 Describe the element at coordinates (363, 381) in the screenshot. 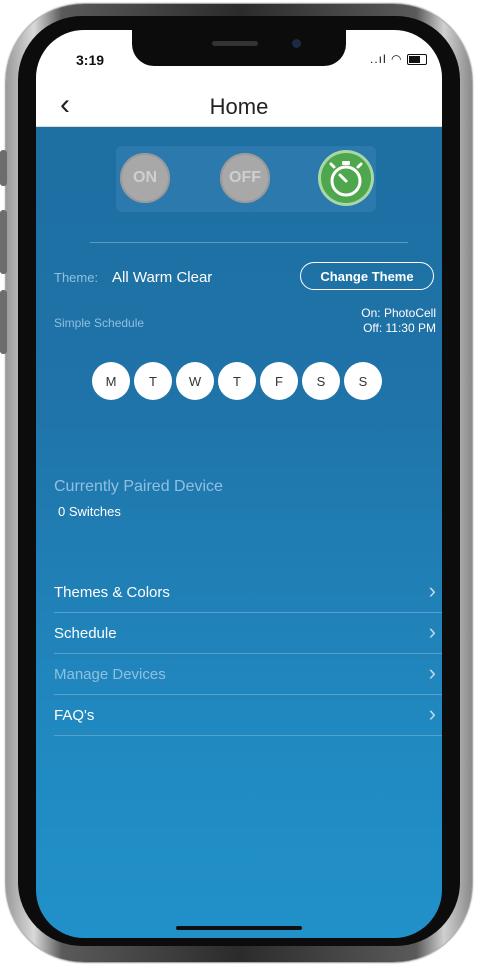

I see `day-sunday: S` at that location.